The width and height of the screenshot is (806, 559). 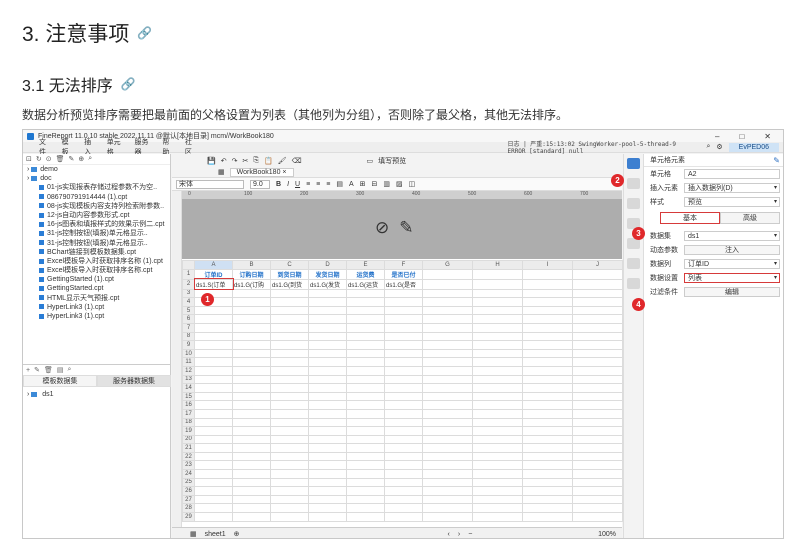 I want to click on filter-icon: ⊕, so click(x=81, y=159).